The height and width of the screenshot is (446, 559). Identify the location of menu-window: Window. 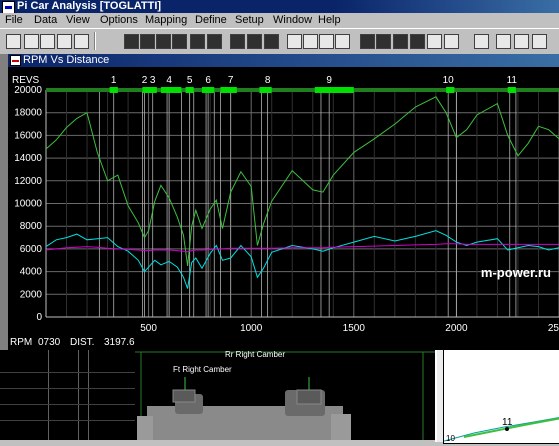
(292, 20).